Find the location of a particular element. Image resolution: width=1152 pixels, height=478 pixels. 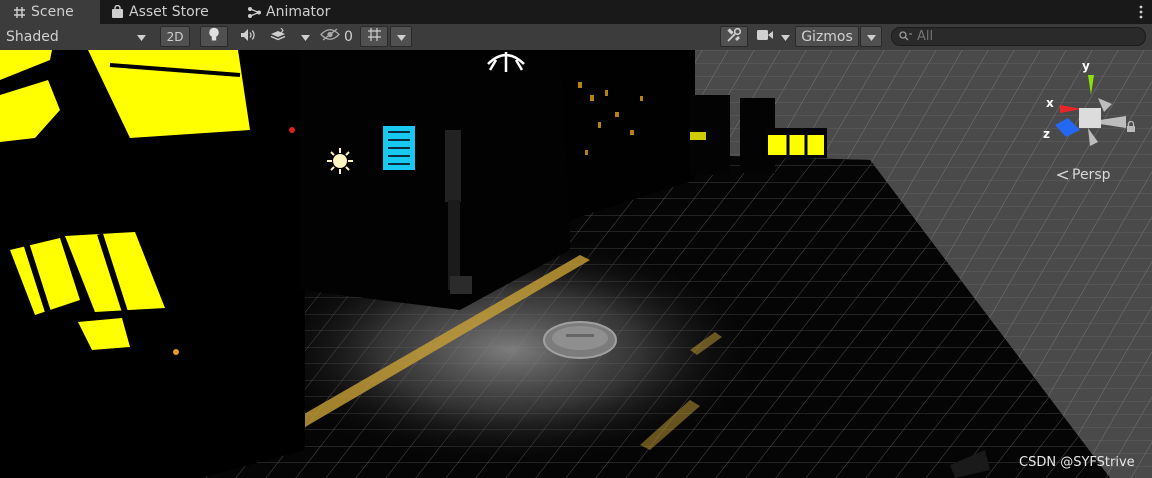

more-options-icon is located at coordinates (1141, 12).